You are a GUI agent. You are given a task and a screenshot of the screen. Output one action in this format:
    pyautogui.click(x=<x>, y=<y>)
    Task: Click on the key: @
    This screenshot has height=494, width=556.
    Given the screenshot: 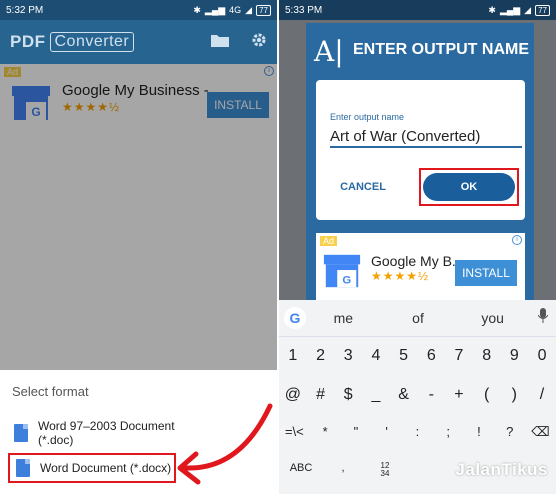 What is the action you would take?
    pyautogui.click(x=293, y=395)
    